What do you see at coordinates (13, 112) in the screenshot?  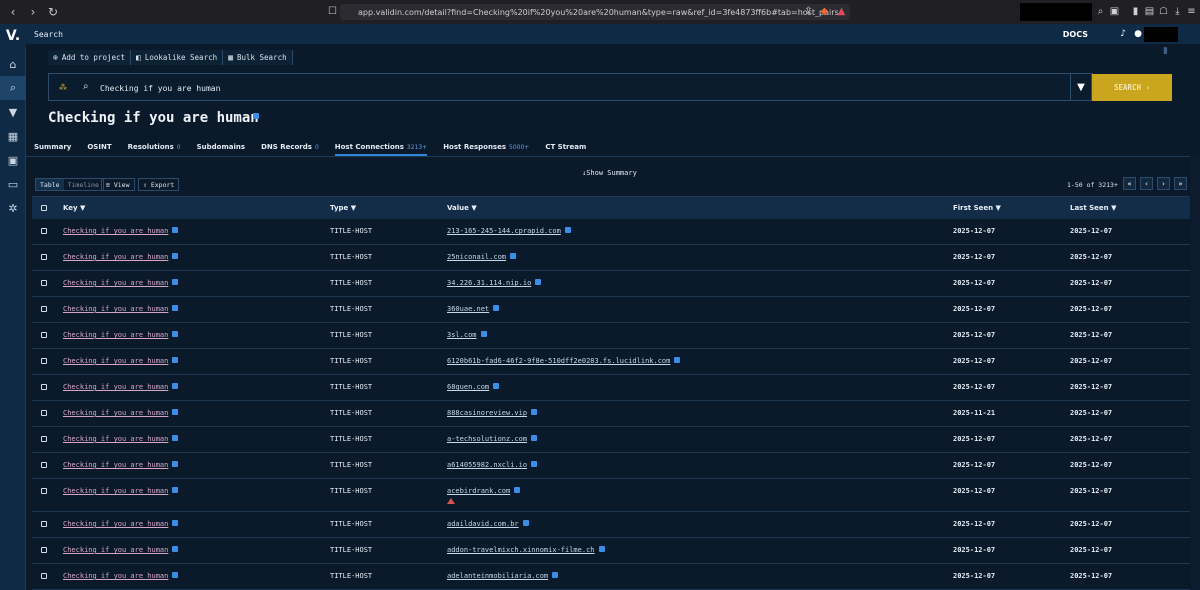 I see `filter-icon: ▼` at bounding box center [13, 112].